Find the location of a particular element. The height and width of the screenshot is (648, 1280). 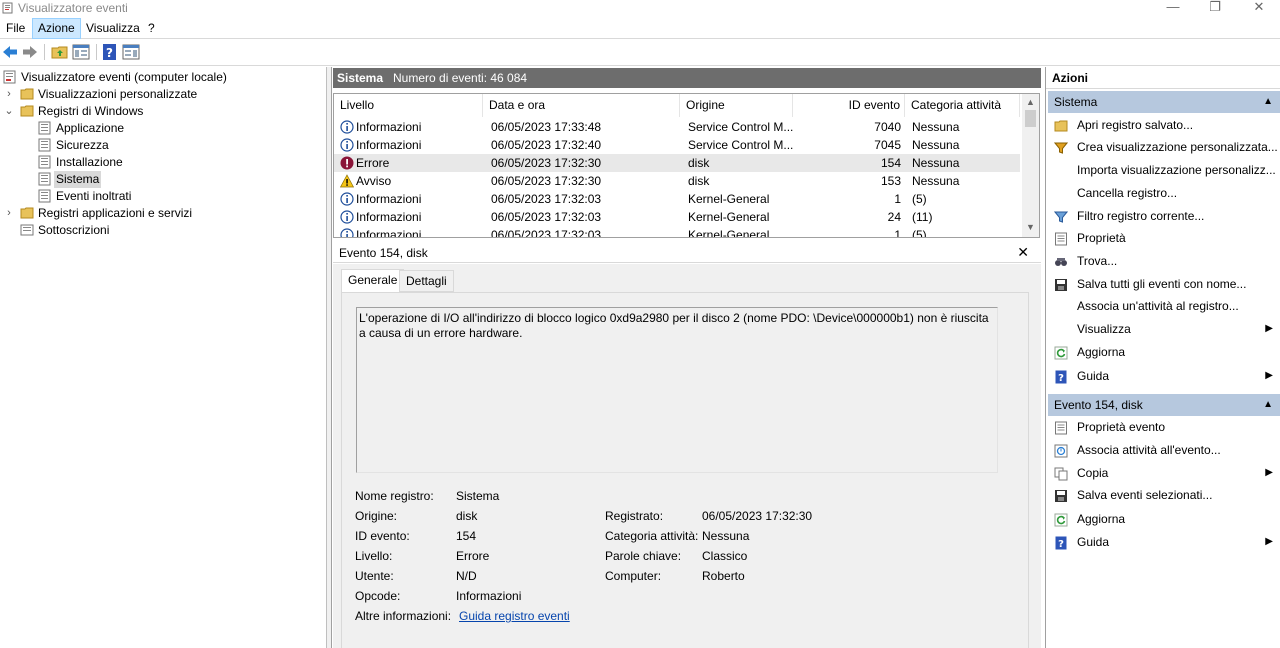

tree-item-applicazione: Applicazione is located at coordinates (160, 128).